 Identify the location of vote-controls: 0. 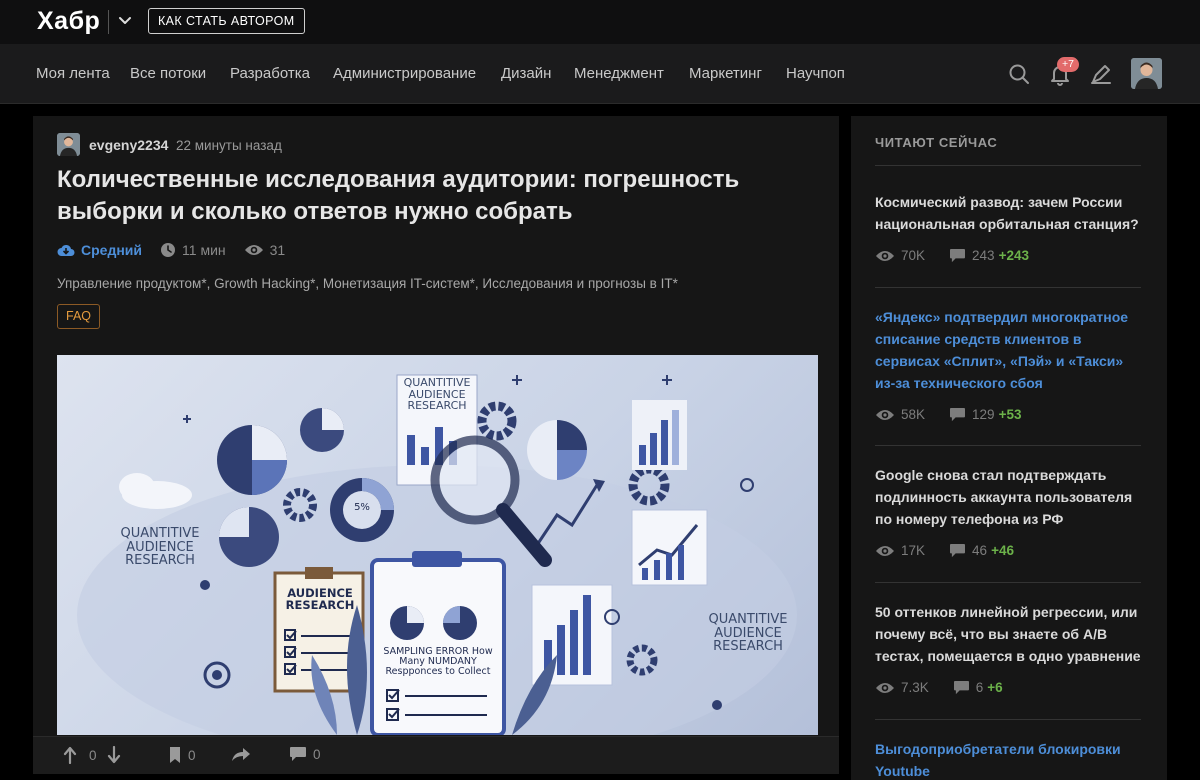
(95, 755).